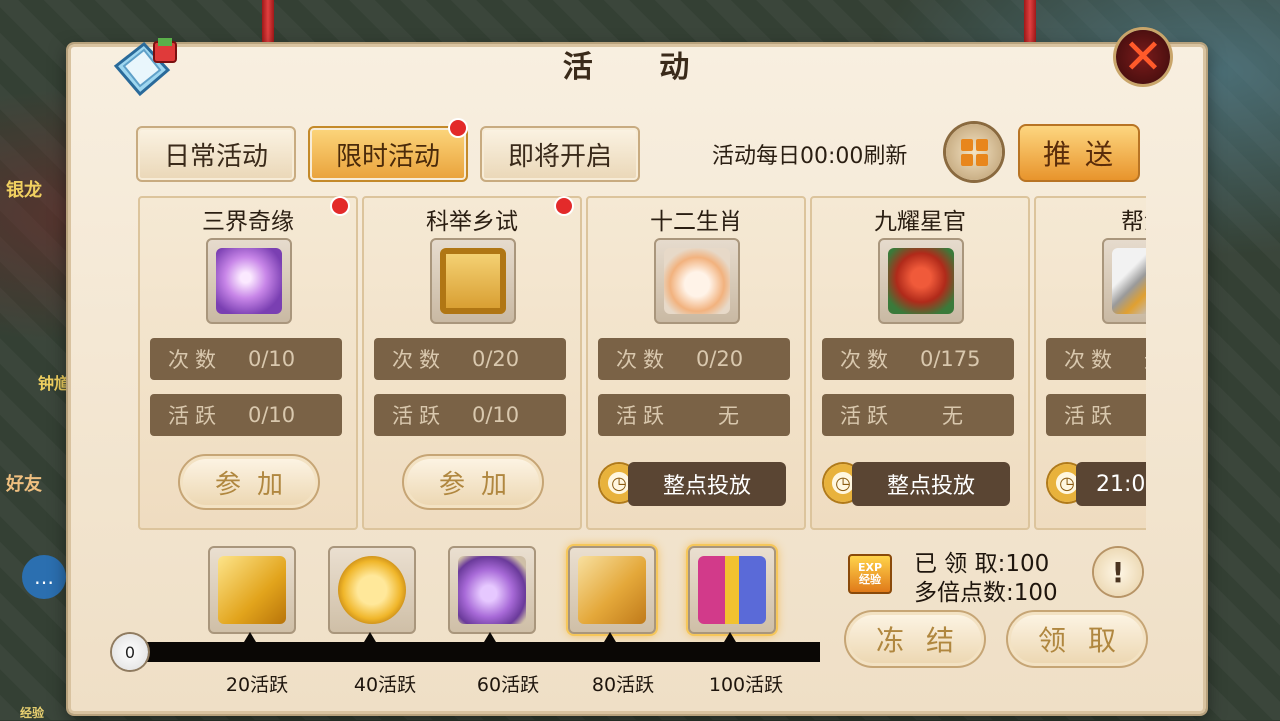 The image size is (1280, 721). I want to click on bg-friends-text: 好友, so click(24, 484).